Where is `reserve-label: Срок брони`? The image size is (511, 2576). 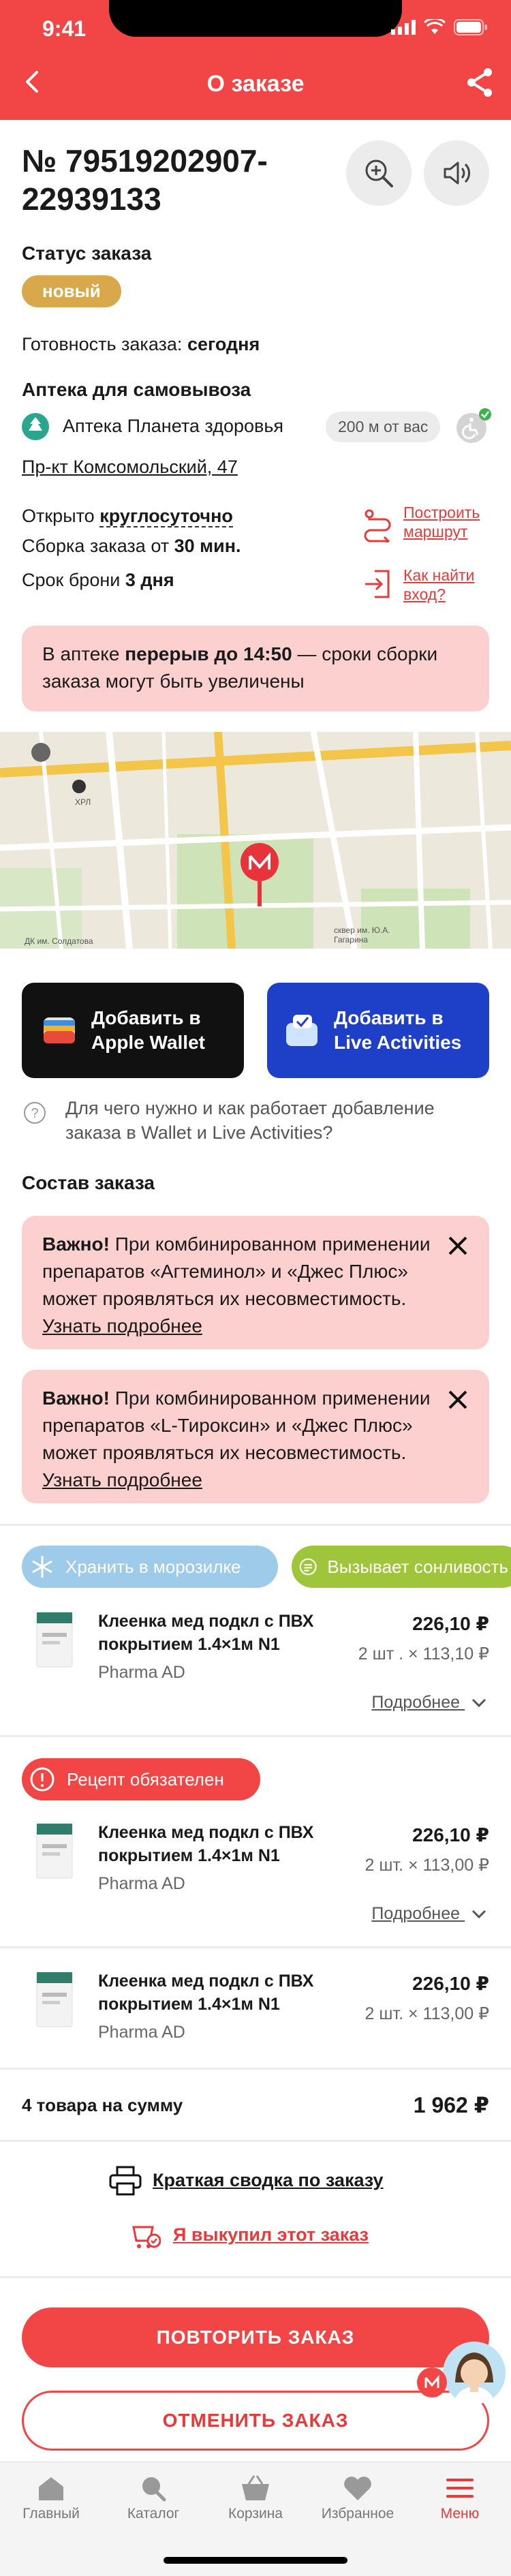
reserve-label: Срок брони is located at coordinates (71, 580).